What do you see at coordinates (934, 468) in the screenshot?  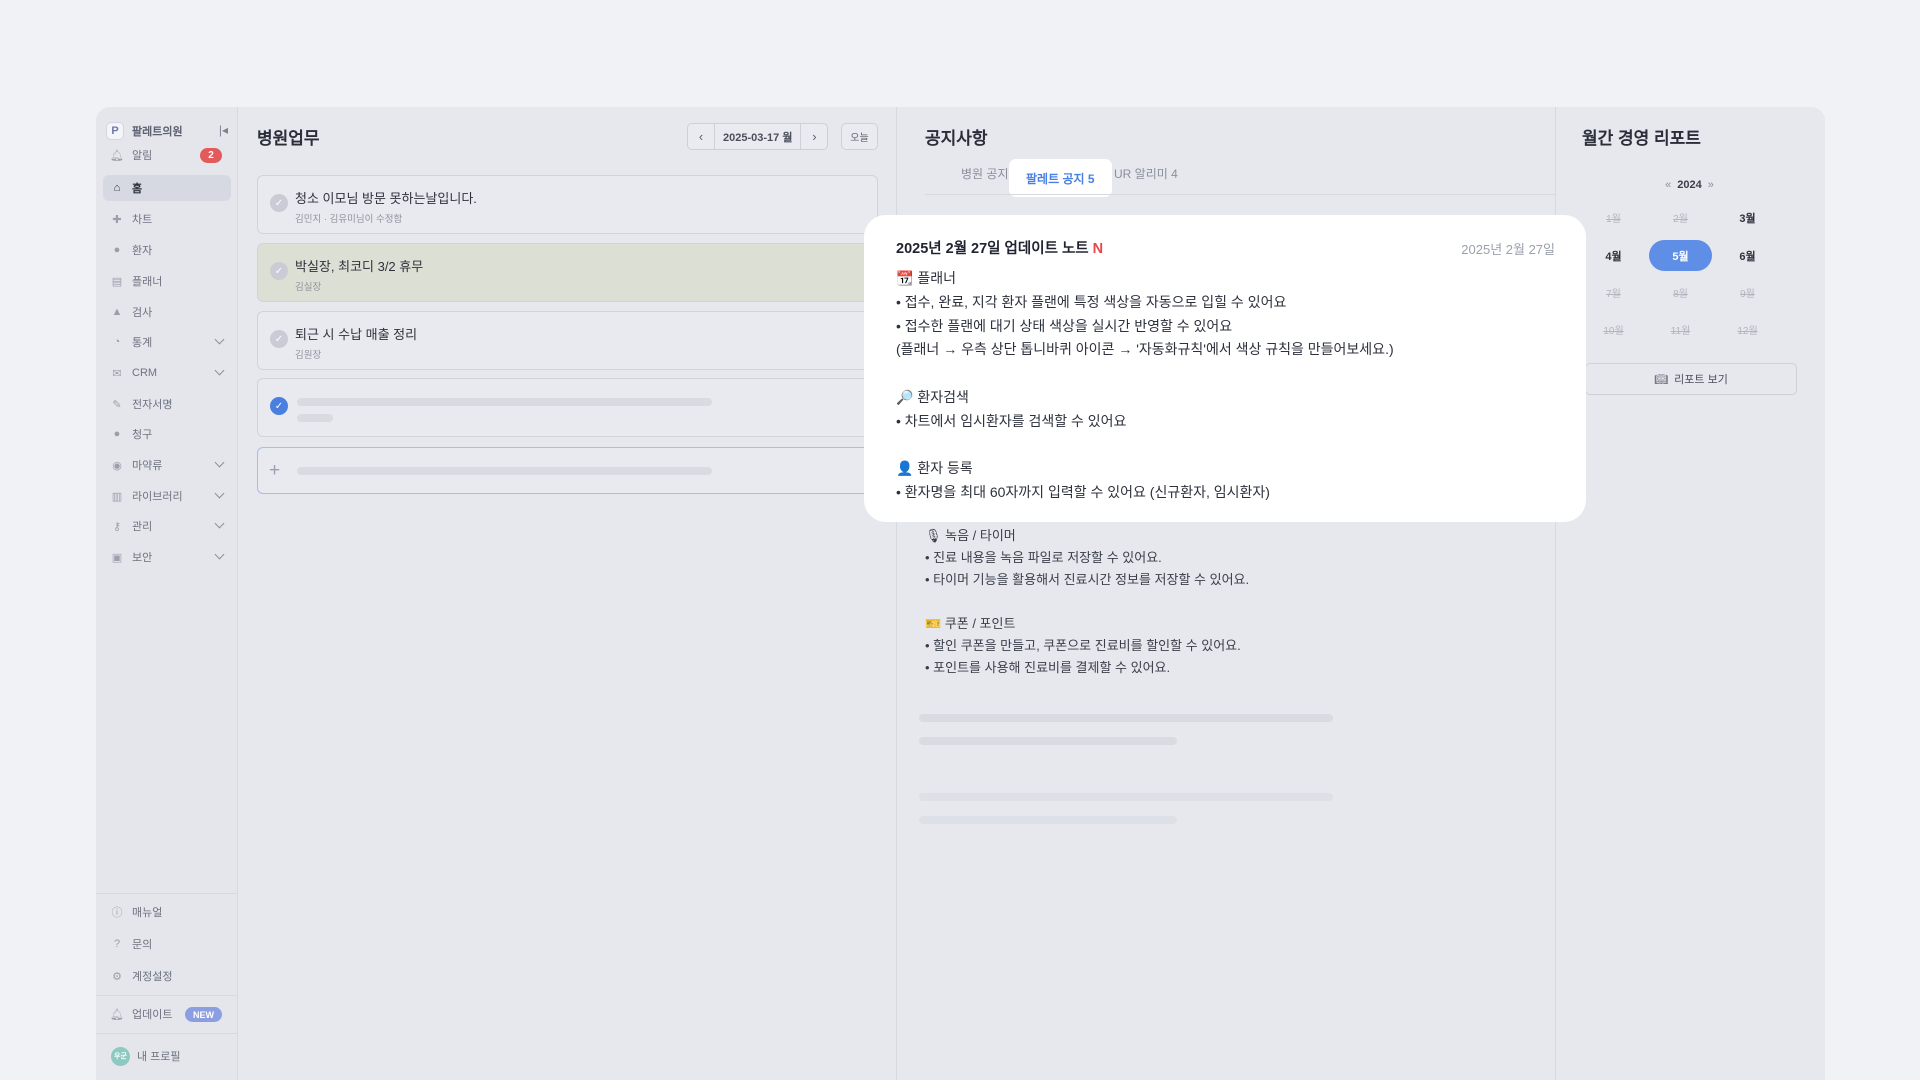 I see `popup-heading: 👤 환자 등록` at bounding box center [934, 468].